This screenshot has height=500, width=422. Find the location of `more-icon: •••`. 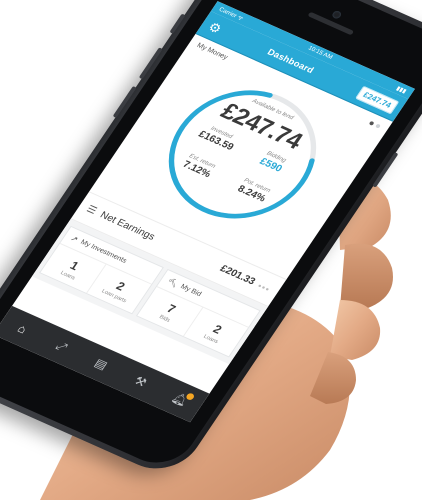

more-icon: ••• is located at coordinates (264, 287).